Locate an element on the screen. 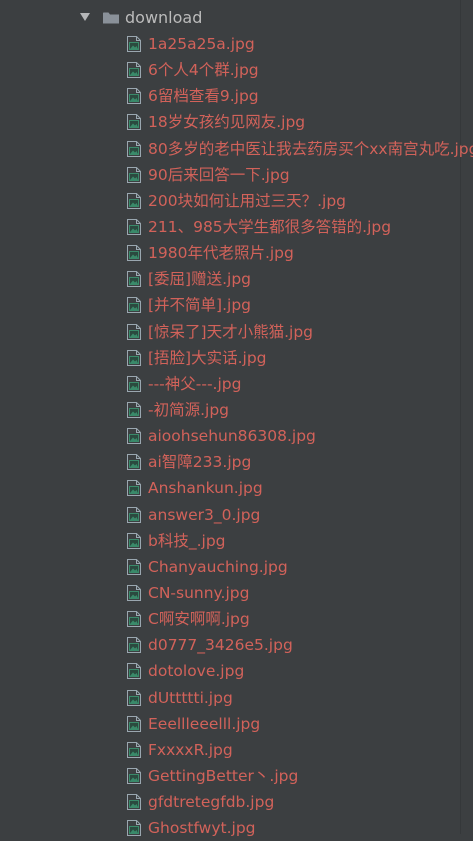 The width and height of the screenshot is (473, 841). file-name-label: 6留档查看9.jpg is located at coordinates (203, 96).